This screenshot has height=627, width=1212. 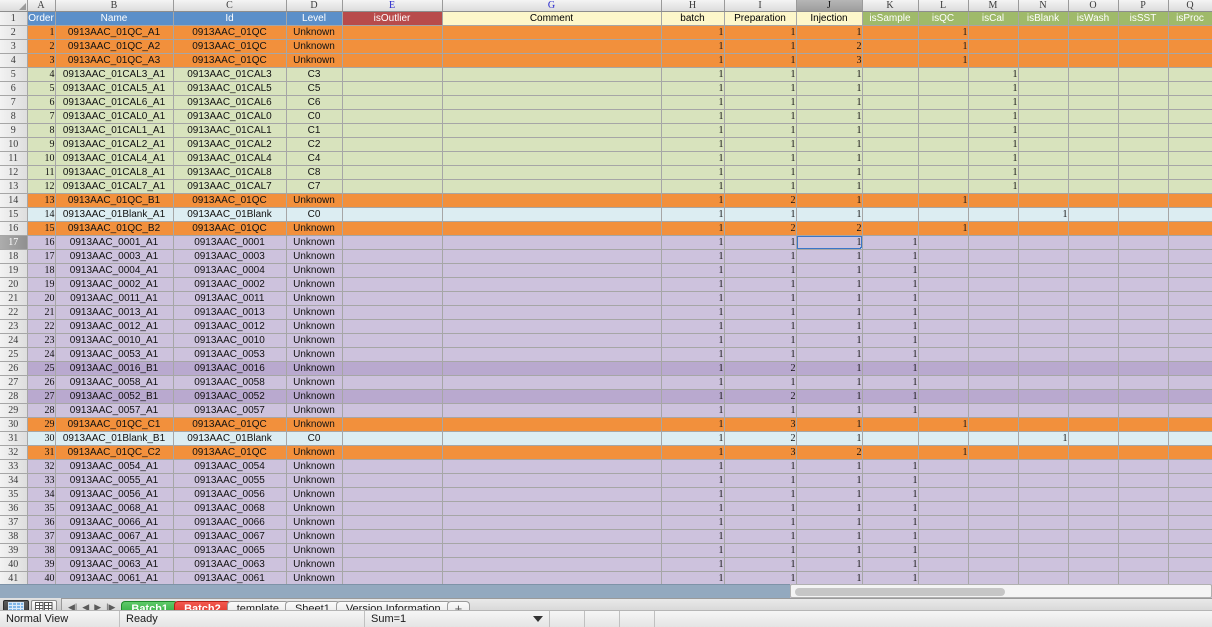 I want to click on cell-batch-21: 1, so click(x=693, y=298).